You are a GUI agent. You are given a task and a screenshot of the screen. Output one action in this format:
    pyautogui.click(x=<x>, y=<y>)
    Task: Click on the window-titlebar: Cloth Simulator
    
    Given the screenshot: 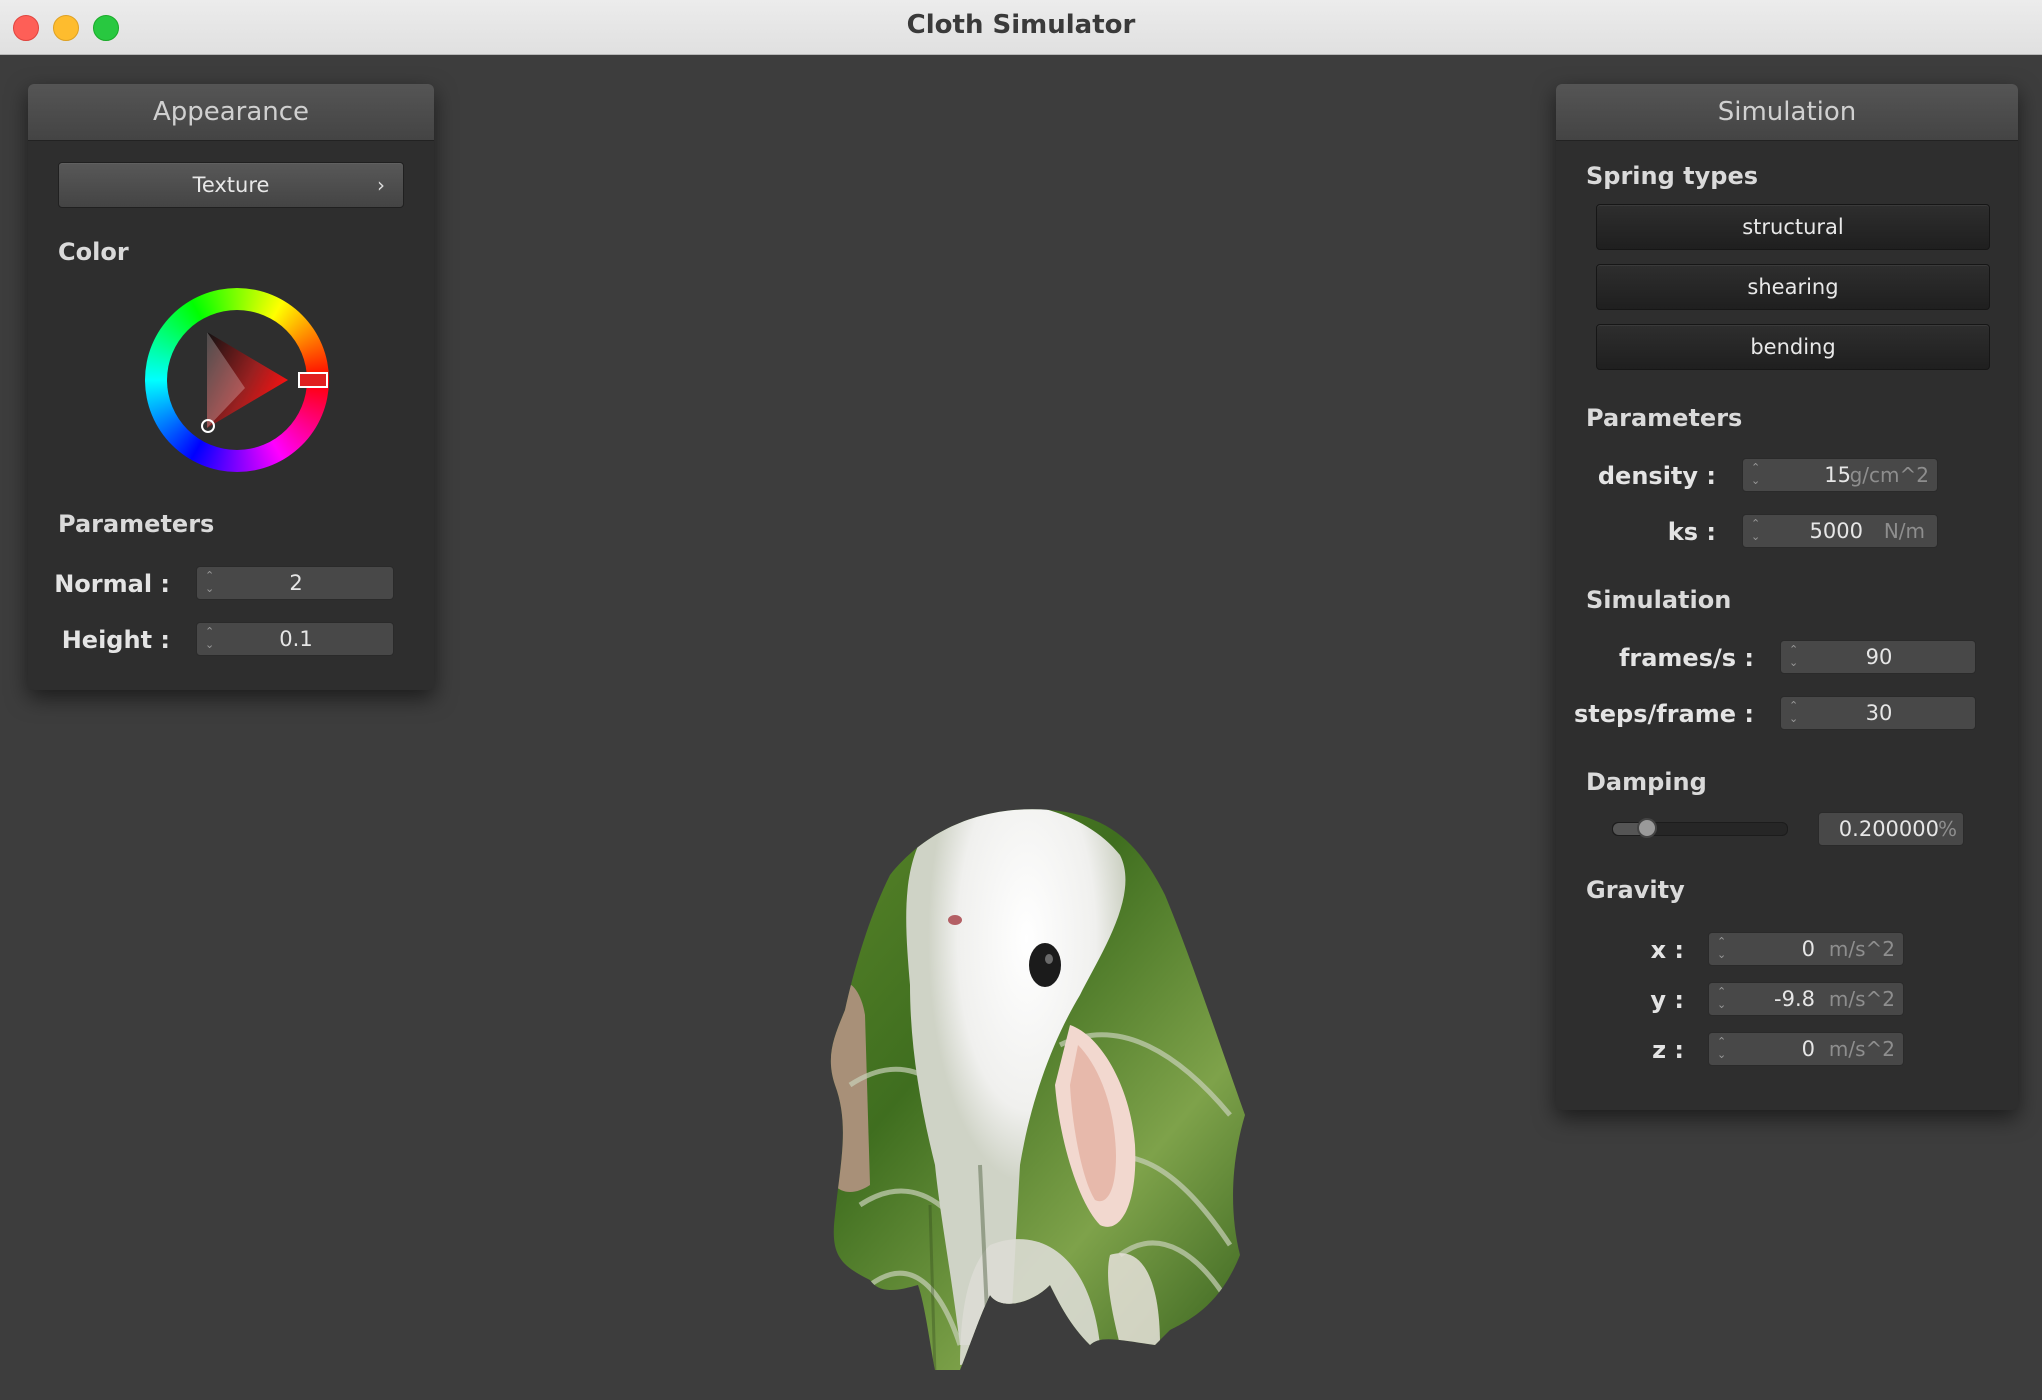 What is the action you would take?
    pyautogui.click(x=1021, y=27)
    